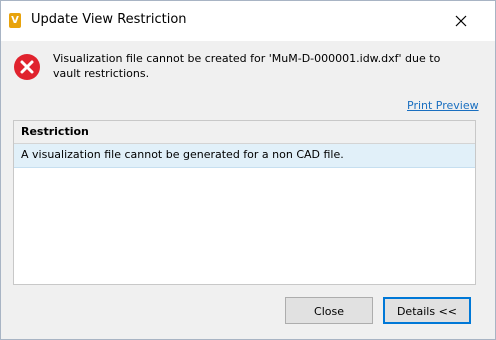 The image size is (496, 340). What do you see at coordinates (55, 131) in the screenshot?
I see `column-header-label: Restriction` at bounding box center [55, 131].